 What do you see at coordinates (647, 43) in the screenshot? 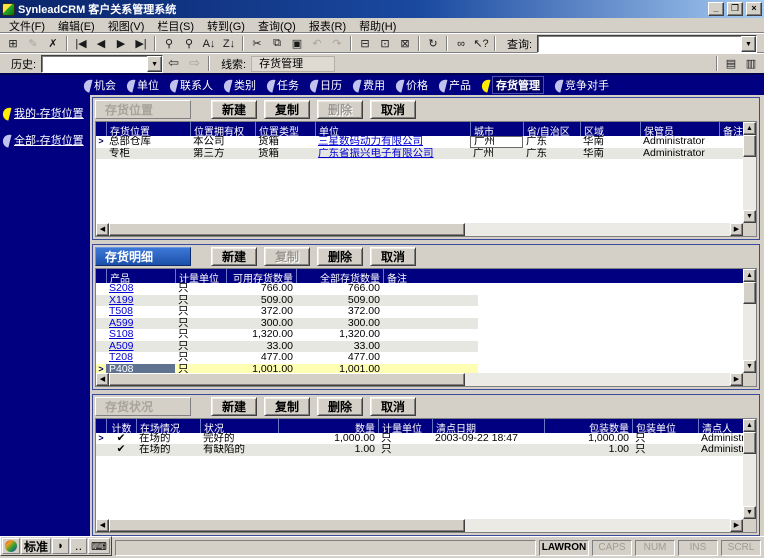
I see `query-combobox: ▼` at bounding box center [647, 43].